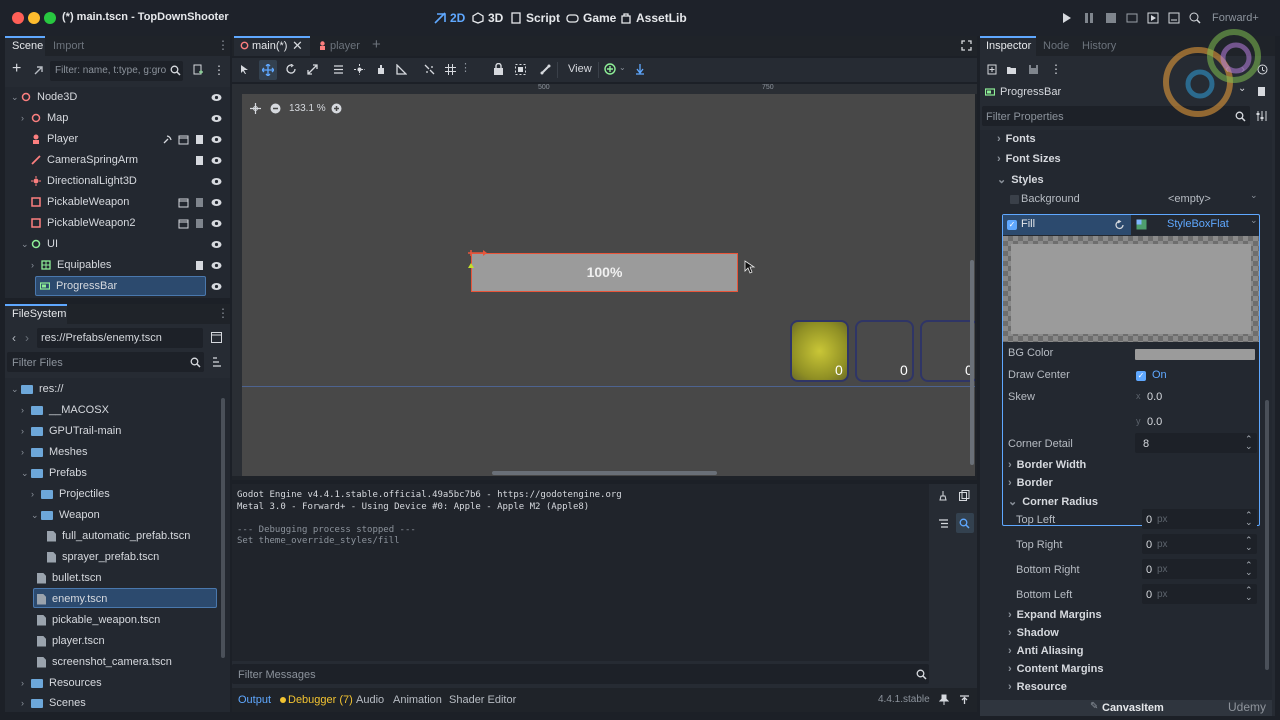  Describe the element at coordinates (116, 139) in the screenshot. I see `tree-row-player: Player` at that location.